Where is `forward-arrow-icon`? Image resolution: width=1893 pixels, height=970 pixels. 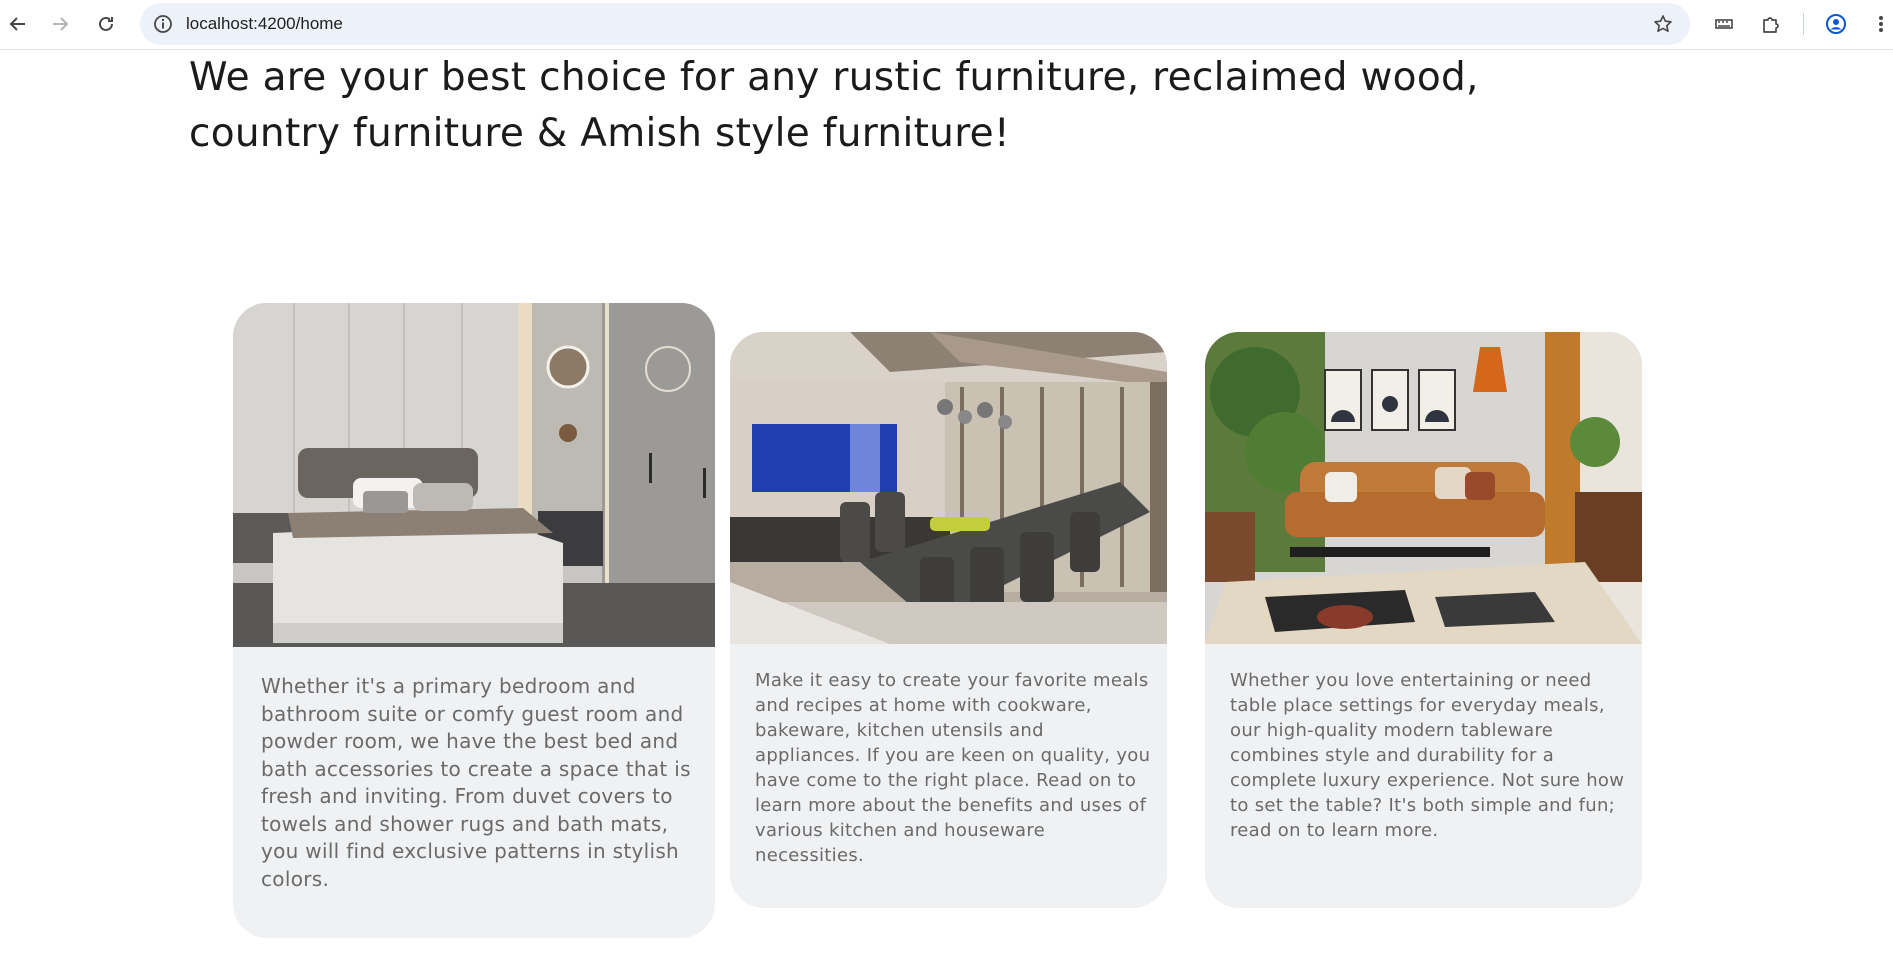 forward-arrow-icon is located at coordinates (60, 24).